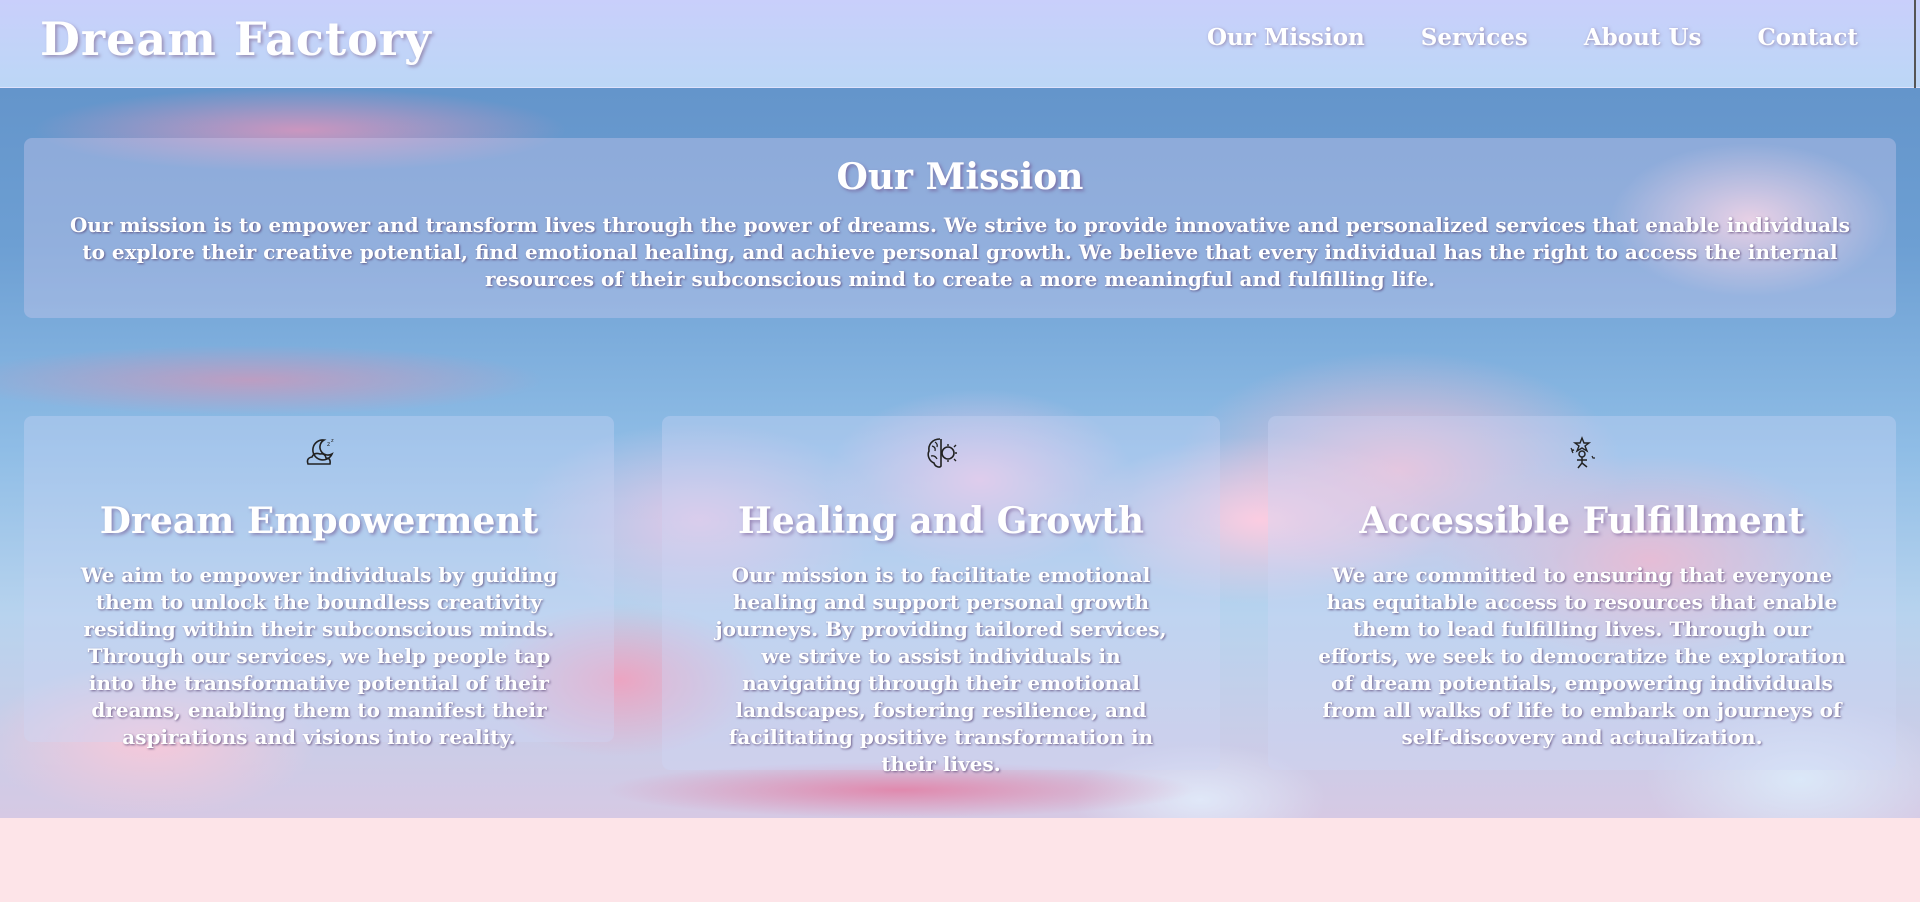 This screenshot has width=1920, height=902. I want to click on nav-contact: Contact, so click(1807, 37).